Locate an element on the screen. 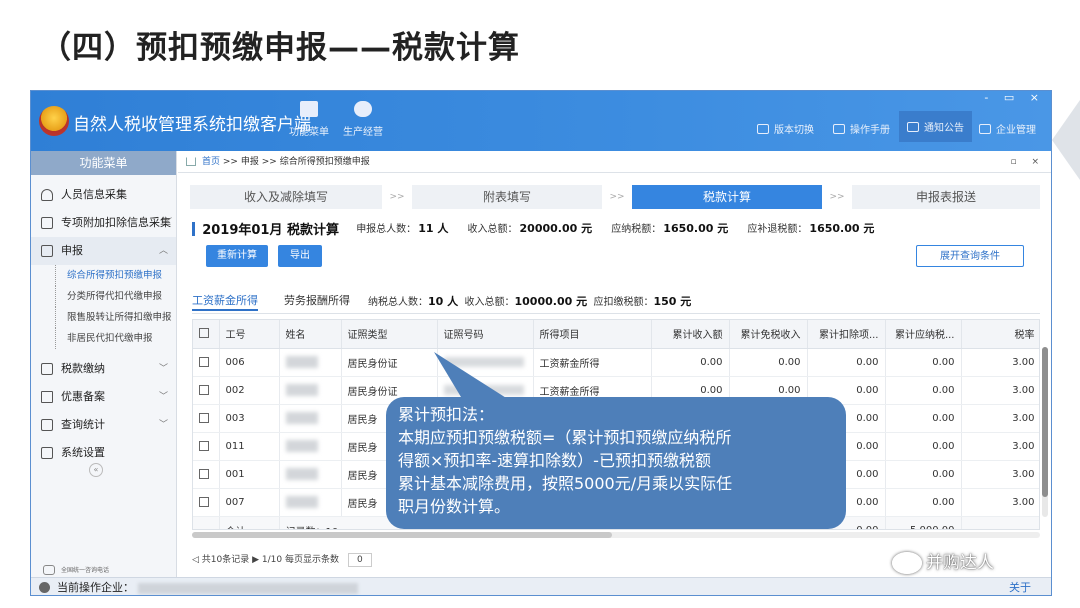 This screenshot has width=1080, height=608. select-all-checkbox is located at coordinates (206, 334).